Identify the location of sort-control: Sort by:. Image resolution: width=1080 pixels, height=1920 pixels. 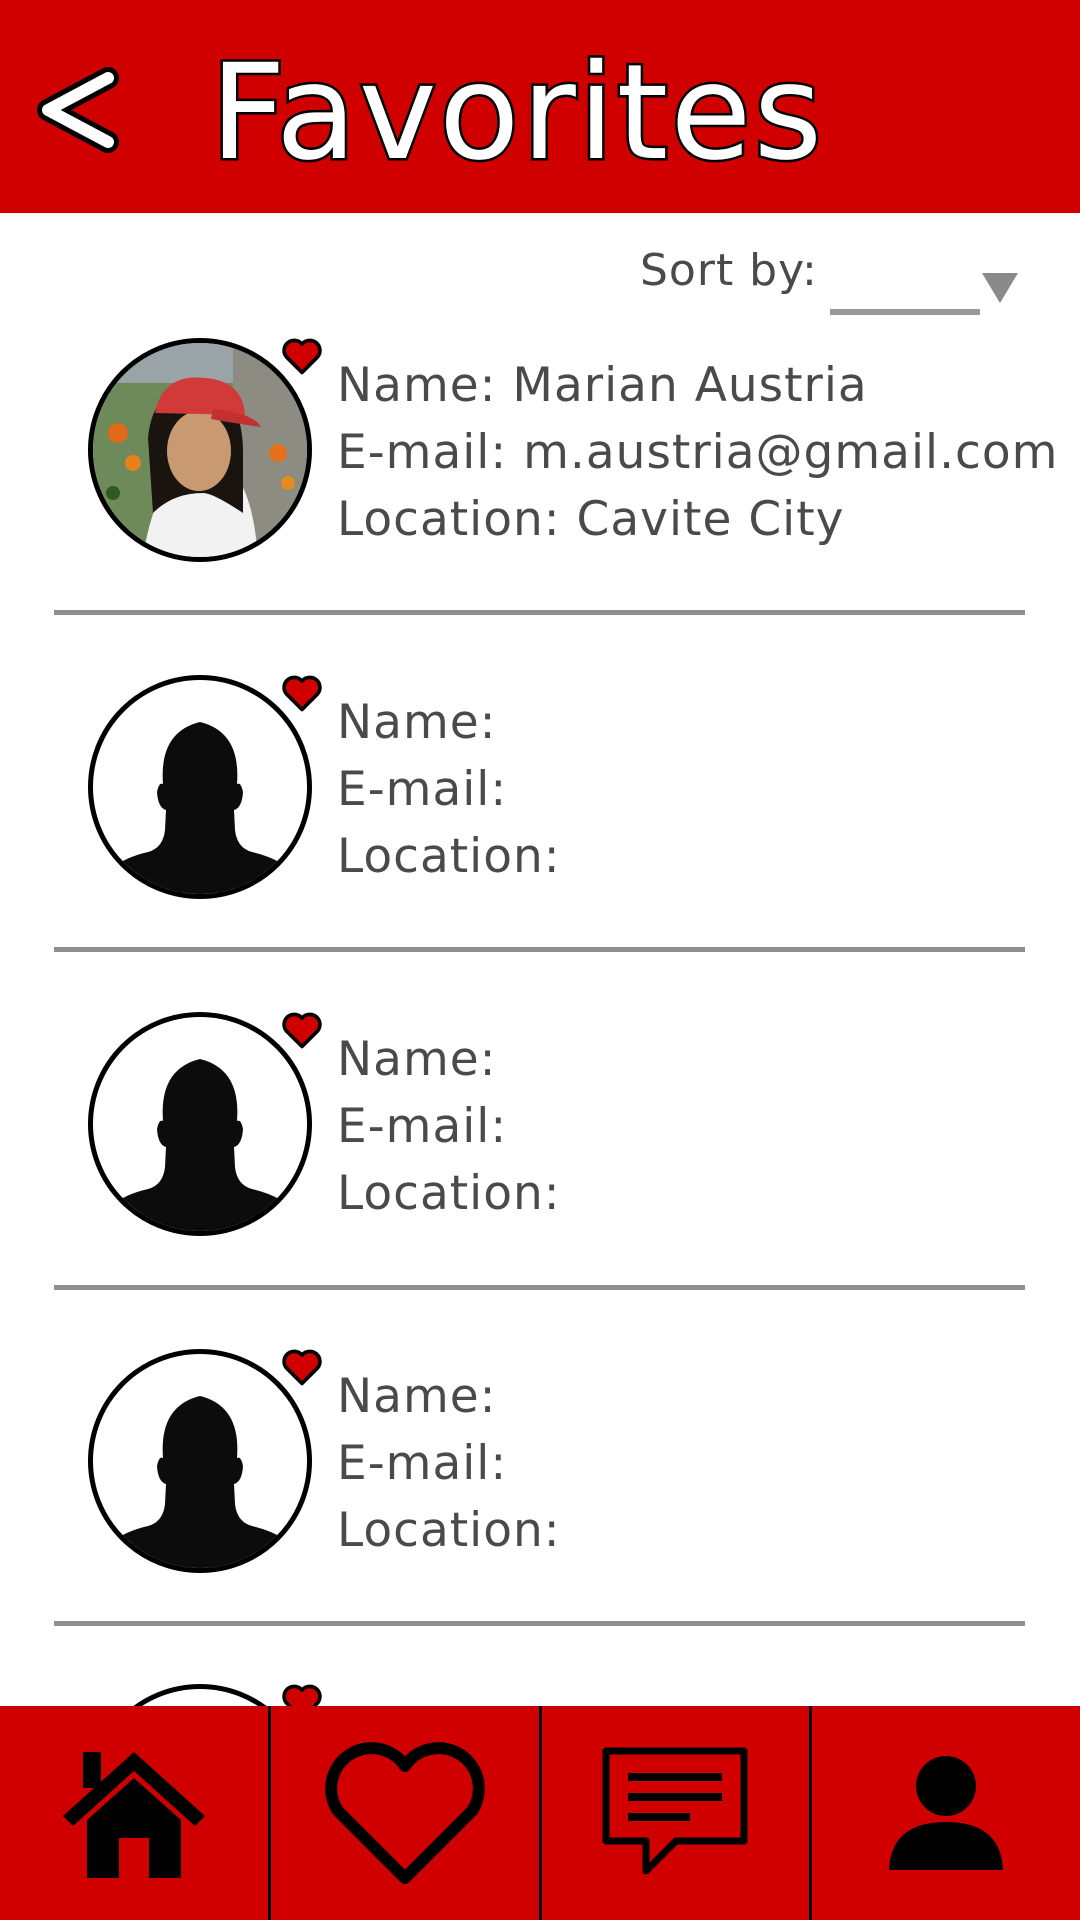
(830, 280).